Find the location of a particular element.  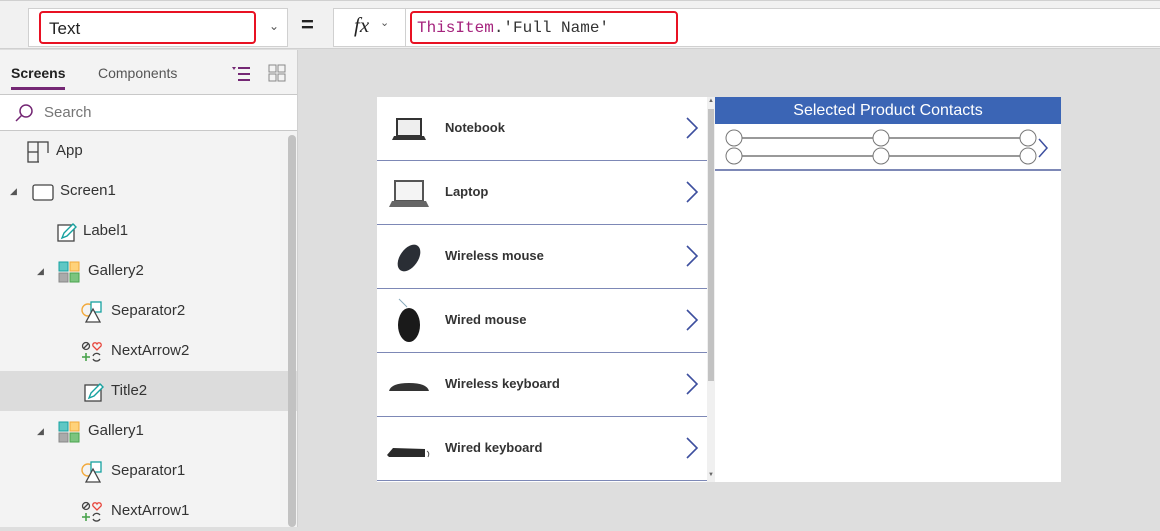

tree-item-label: NextArrow2 is located at coordinates (150, 350).